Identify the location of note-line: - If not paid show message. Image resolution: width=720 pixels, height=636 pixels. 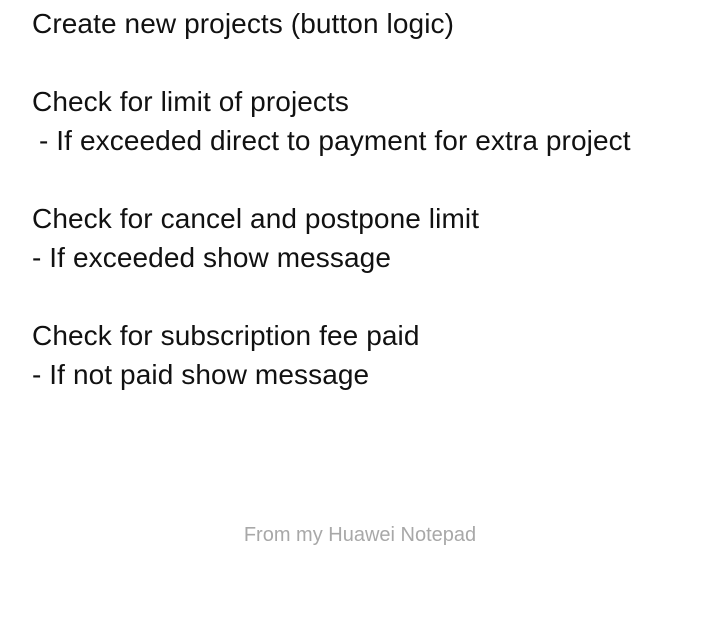
(201, 374).